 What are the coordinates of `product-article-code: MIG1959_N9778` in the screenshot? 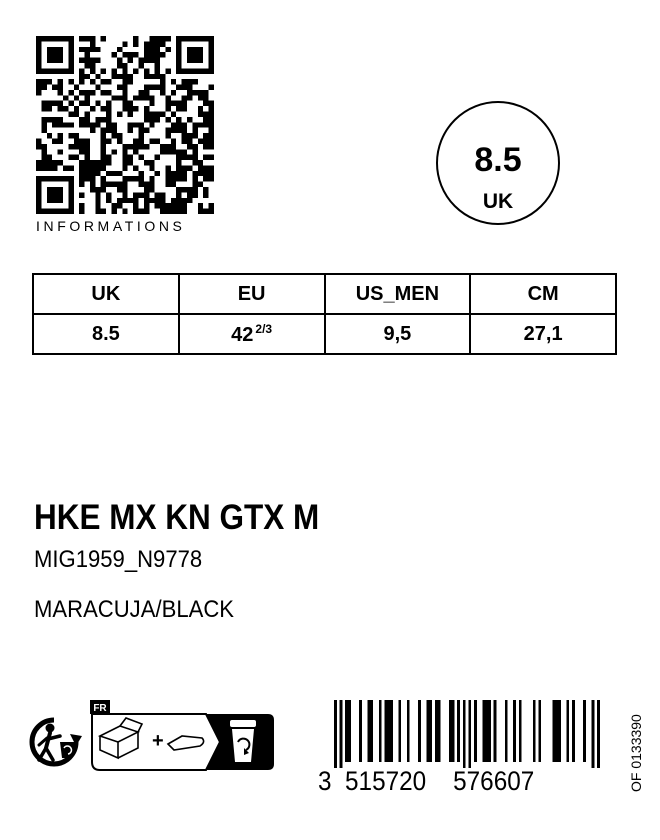 It's located at (118, 559).